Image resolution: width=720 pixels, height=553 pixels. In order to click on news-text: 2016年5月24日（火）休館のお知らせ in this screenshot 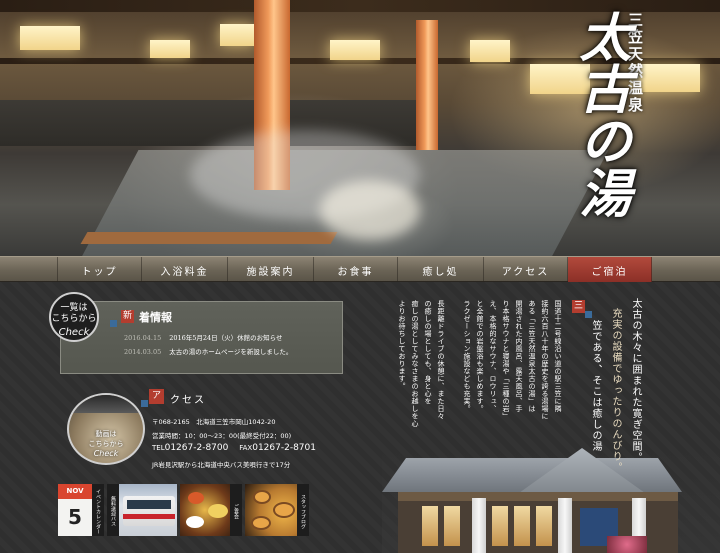, I will do `click(226, 338)`.